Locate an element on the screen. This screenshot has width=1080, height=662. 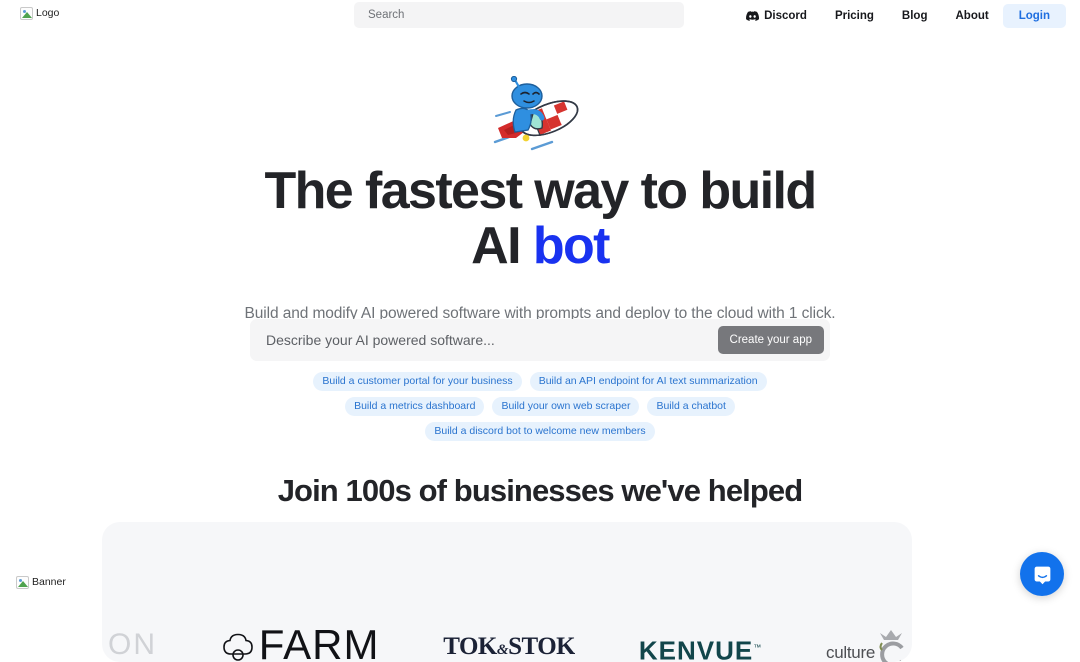
prompt-input is located at coordinates (484, 340).